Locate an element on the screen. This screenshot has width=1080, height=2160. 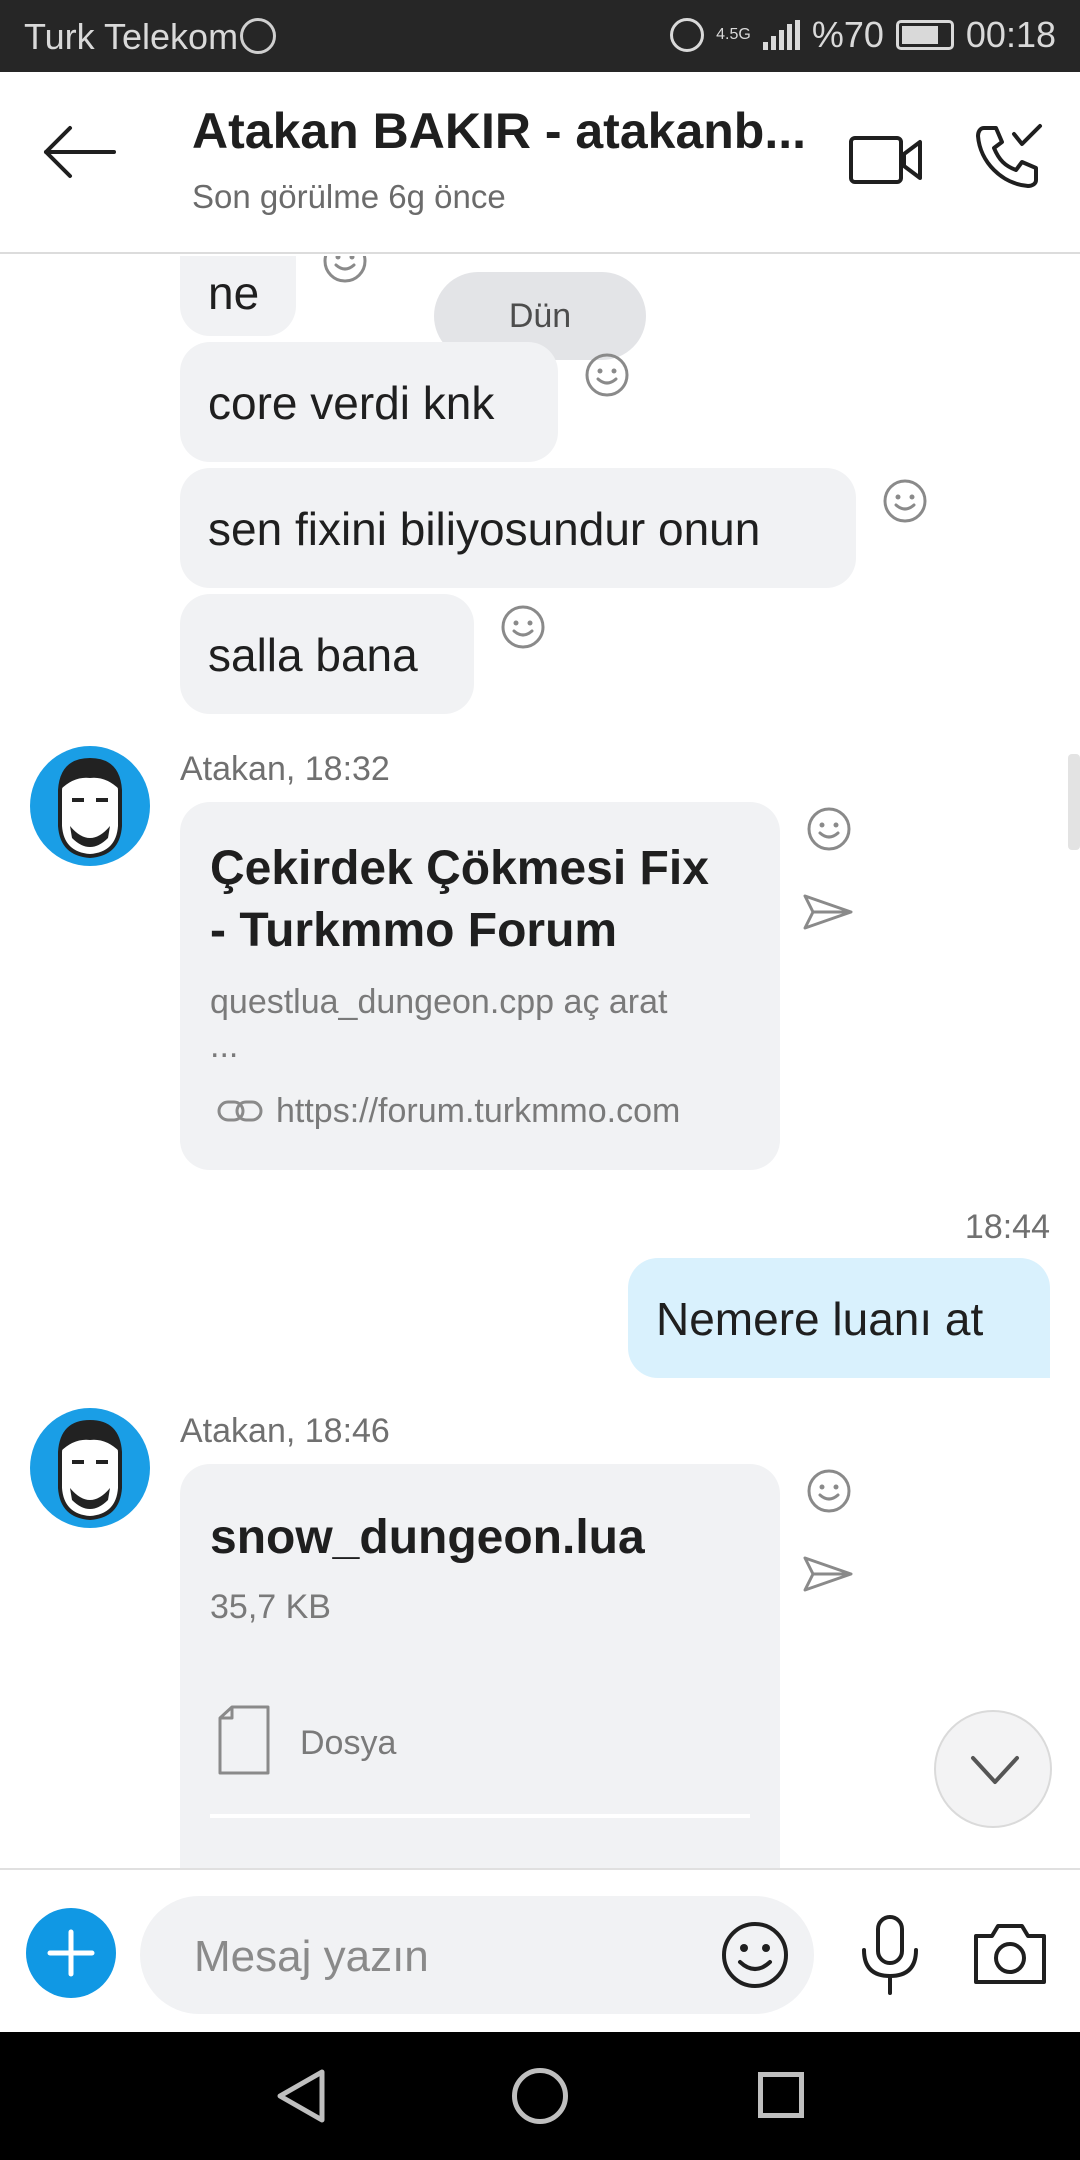
nav-recents-icon is located at coordinates (781, 2095).